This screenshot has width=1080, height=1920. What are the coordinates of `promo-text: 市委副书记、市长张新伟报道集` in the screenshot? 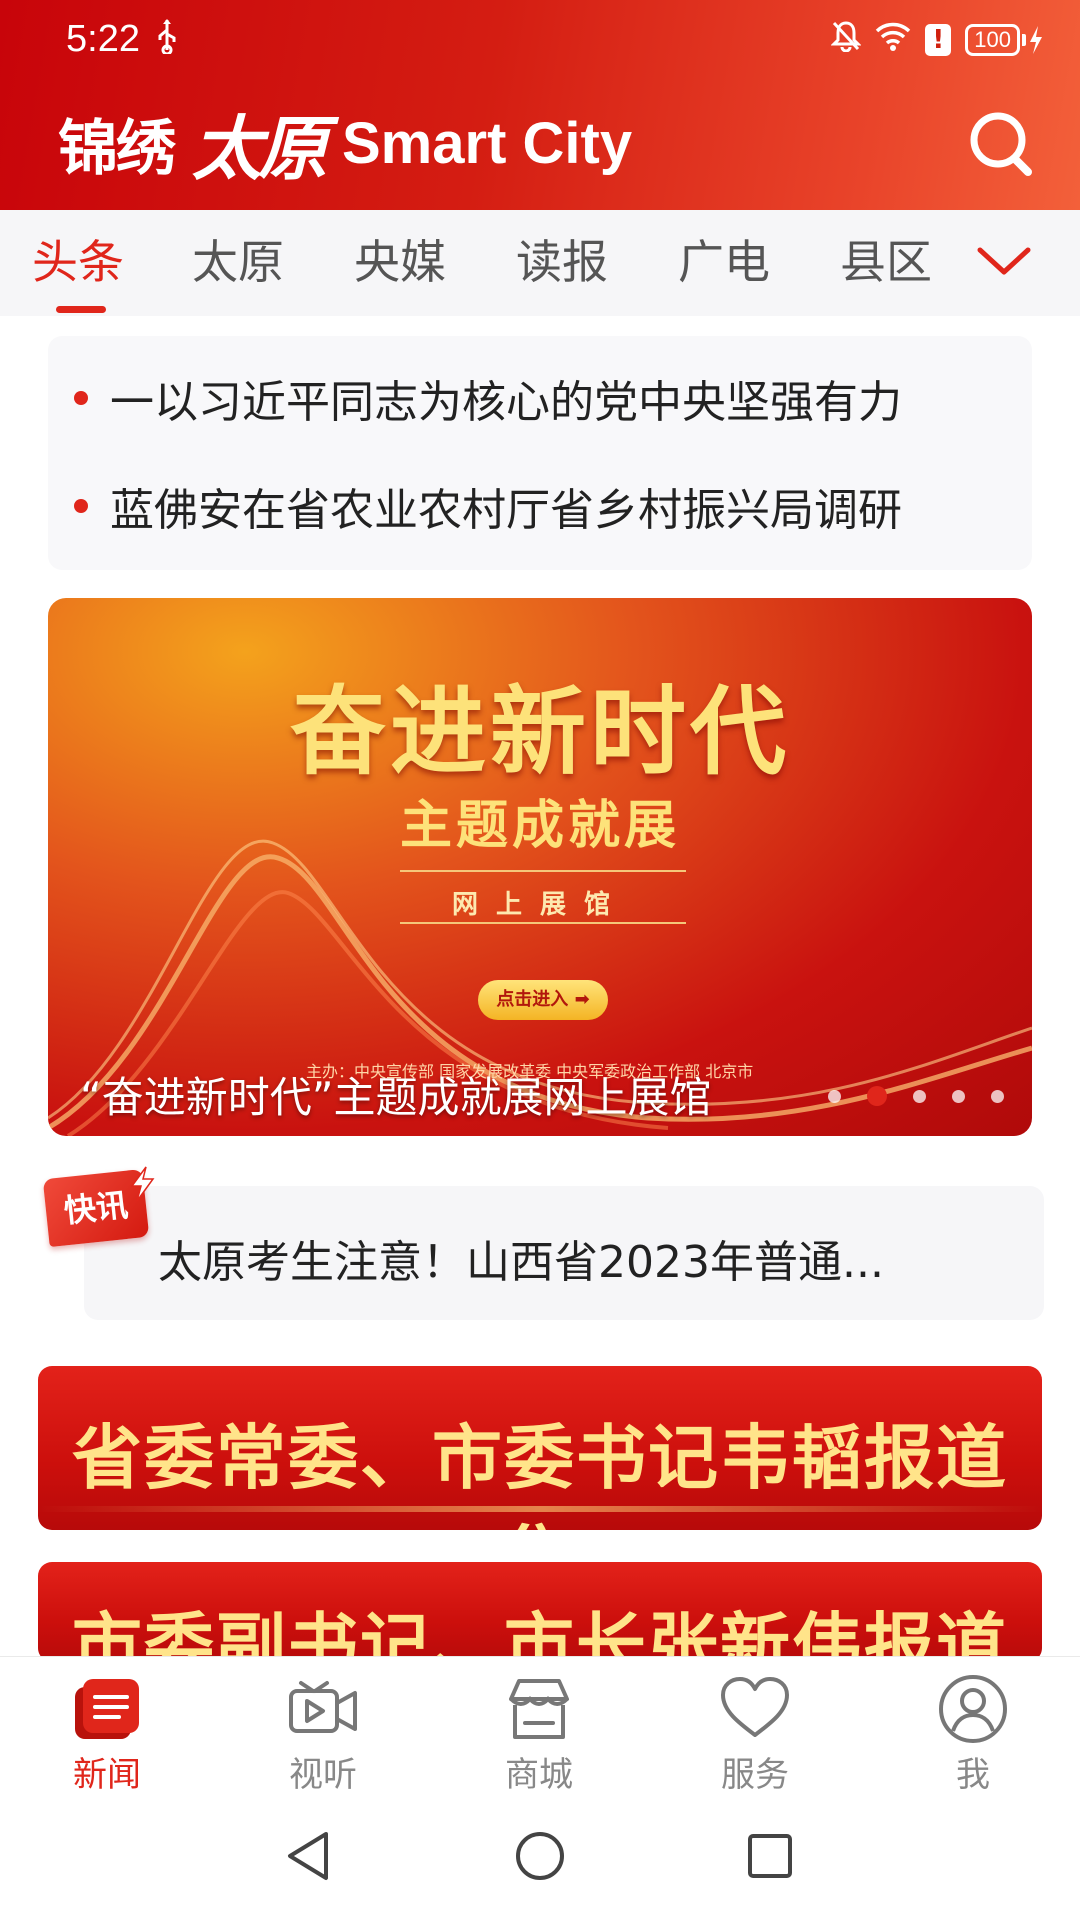 It's located at (540, 1633).